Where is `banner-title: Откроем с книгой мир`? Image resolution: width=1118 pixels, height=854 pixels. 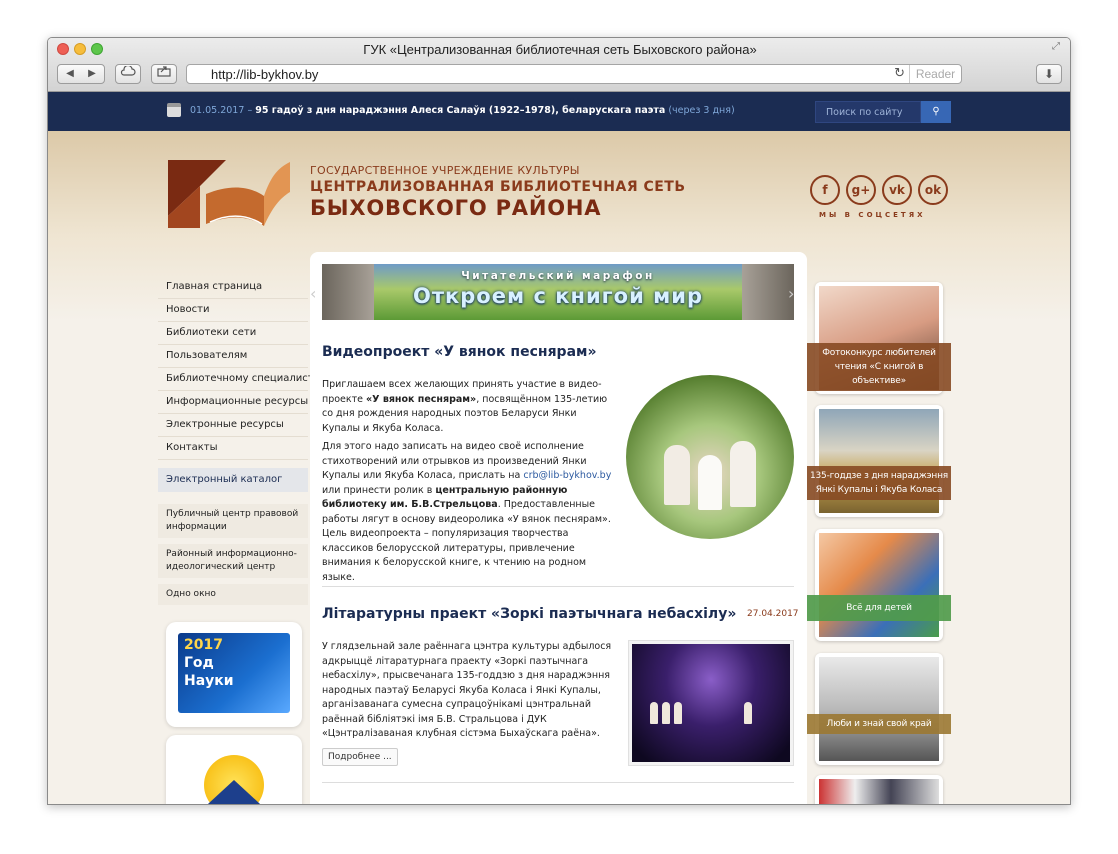
banner-title: Откроем с книгой мир is located at coordinates (558, 296).